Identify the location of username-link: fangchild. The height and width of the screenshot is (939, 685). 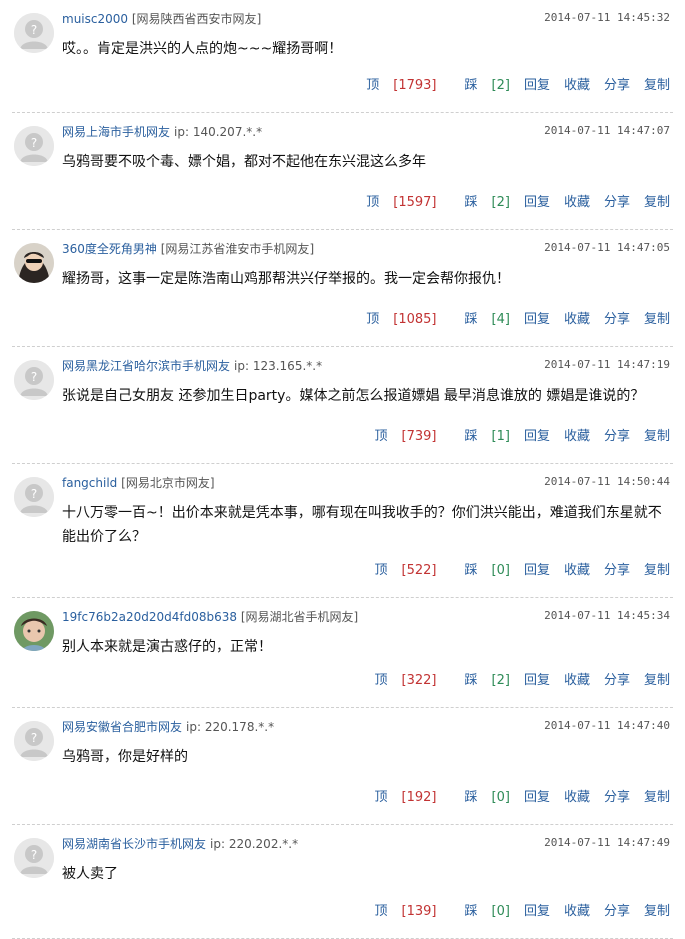
(89, 483).